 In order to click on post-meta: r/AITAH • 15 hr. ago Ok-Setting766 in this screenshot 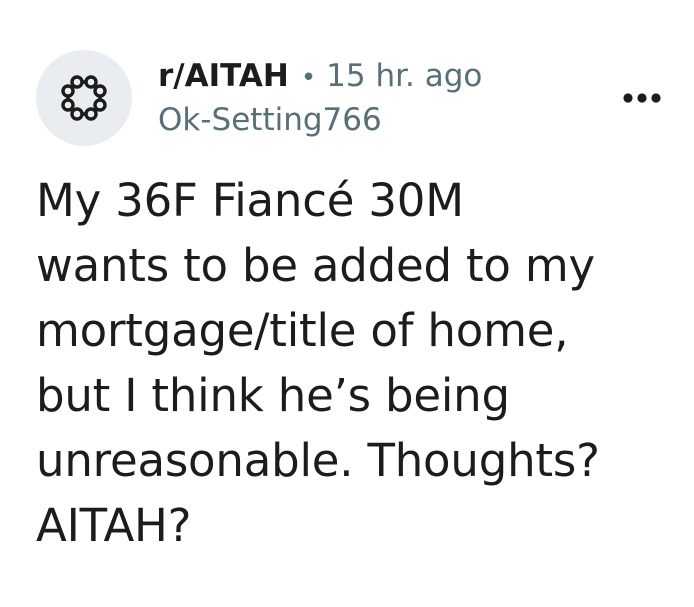, I will do `click(320, 97)`.